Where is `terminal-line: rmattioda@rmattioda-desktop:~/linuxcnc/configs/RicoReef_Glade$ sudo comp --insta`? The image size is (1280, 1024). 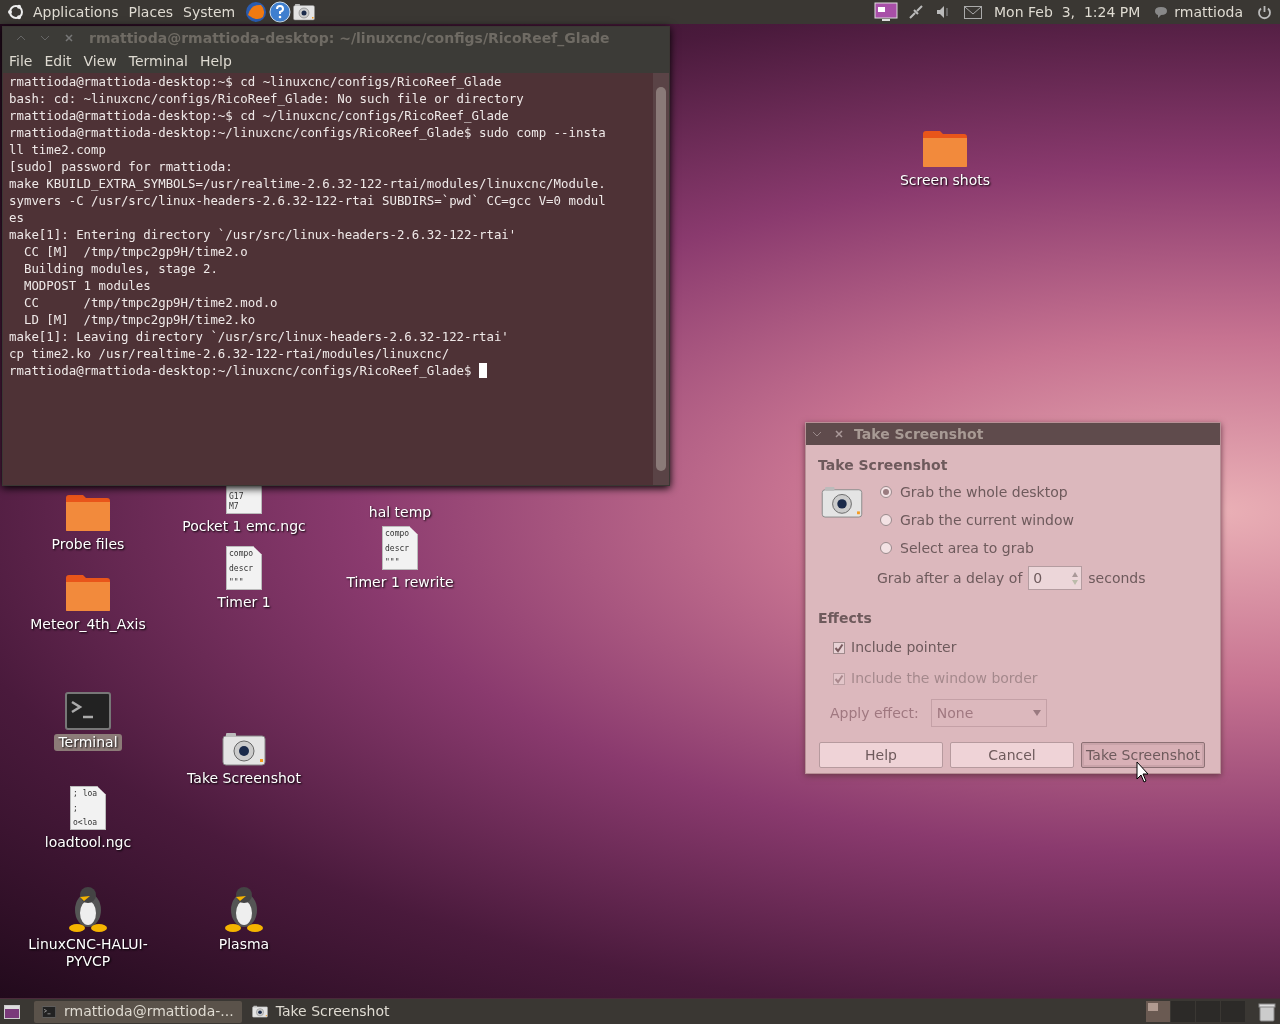
terminal-line: rmattioda@rmattioda-desktop:~/linuxcnc/configs/RicoReef_Glade$ sudo comp --insta is located at coordinates (307, 132).